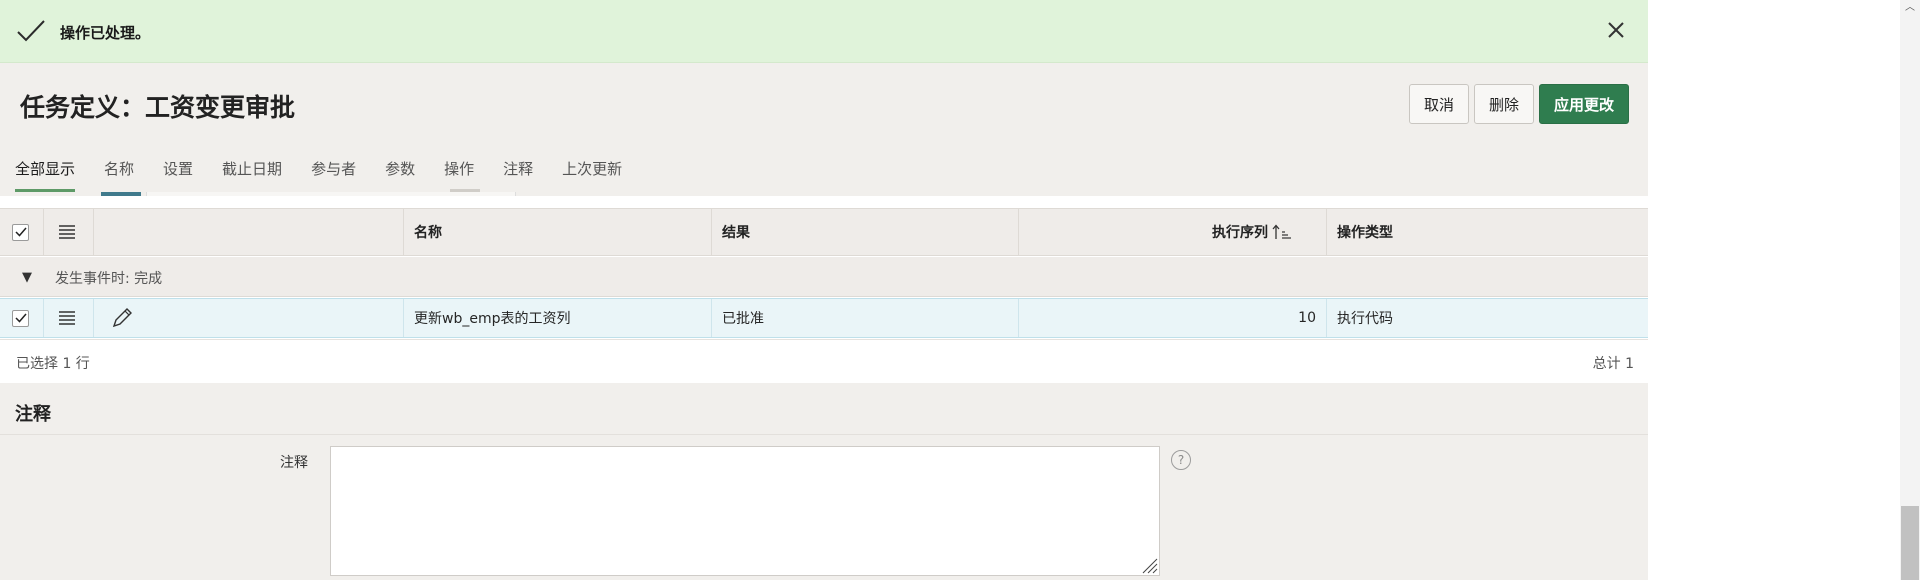 Image resolution: width=1920 pixels, height=580 pixels. I want to click on row-menu-icon, so click(67, 318).